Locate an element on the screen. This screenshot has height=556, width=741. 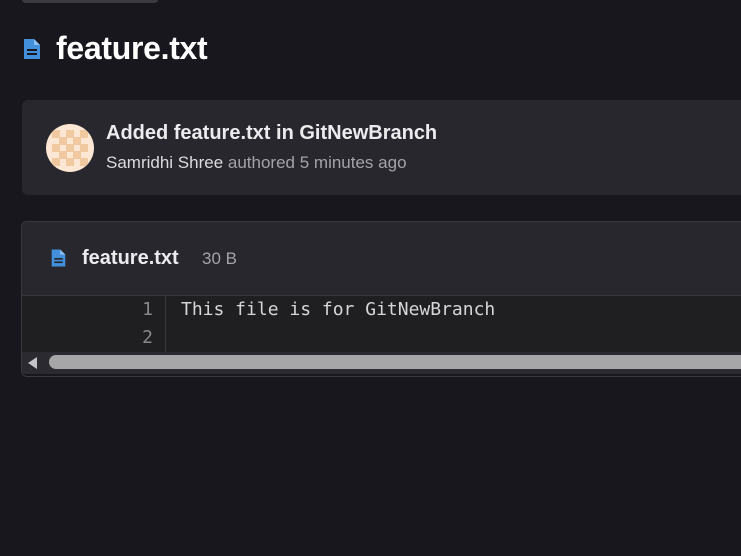
scroll-left-icon is located at coordinates (32, 363).